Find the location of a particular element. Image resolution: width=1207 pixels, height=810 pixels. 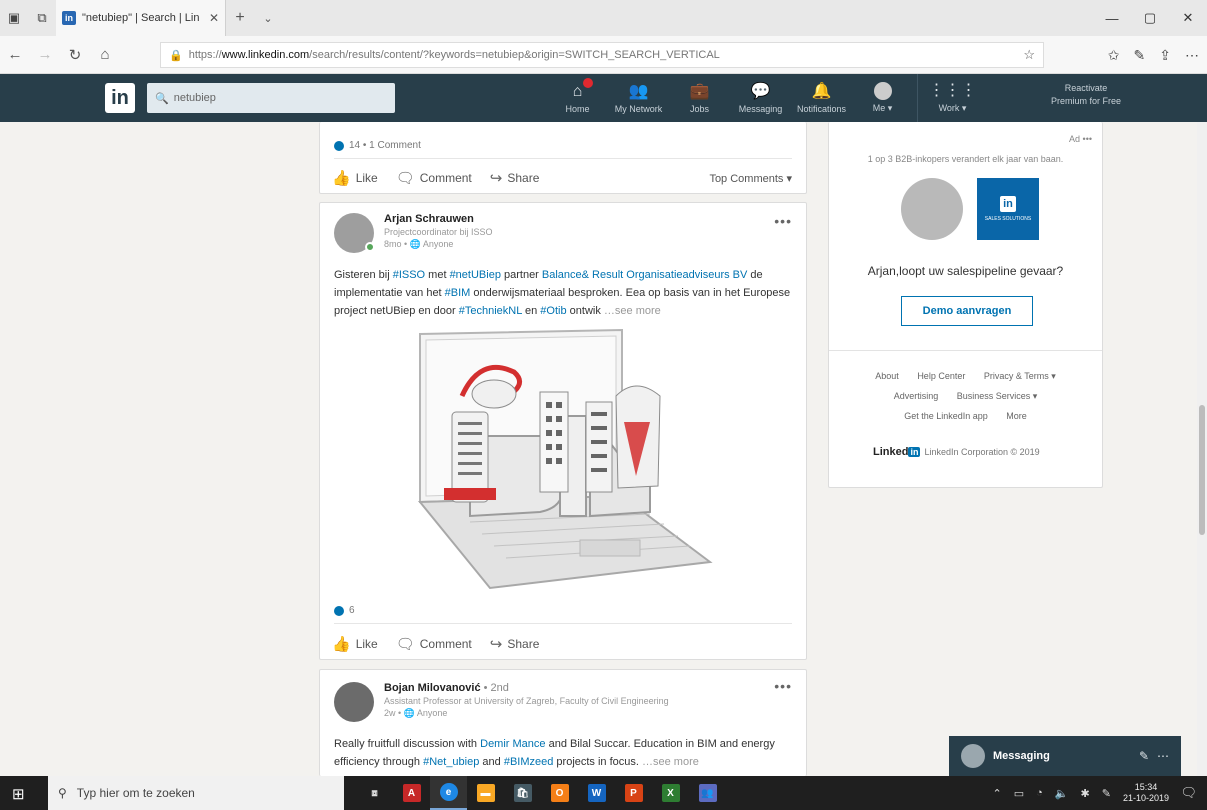

outlook-app-icon: O is located at coordinates (559, 793).